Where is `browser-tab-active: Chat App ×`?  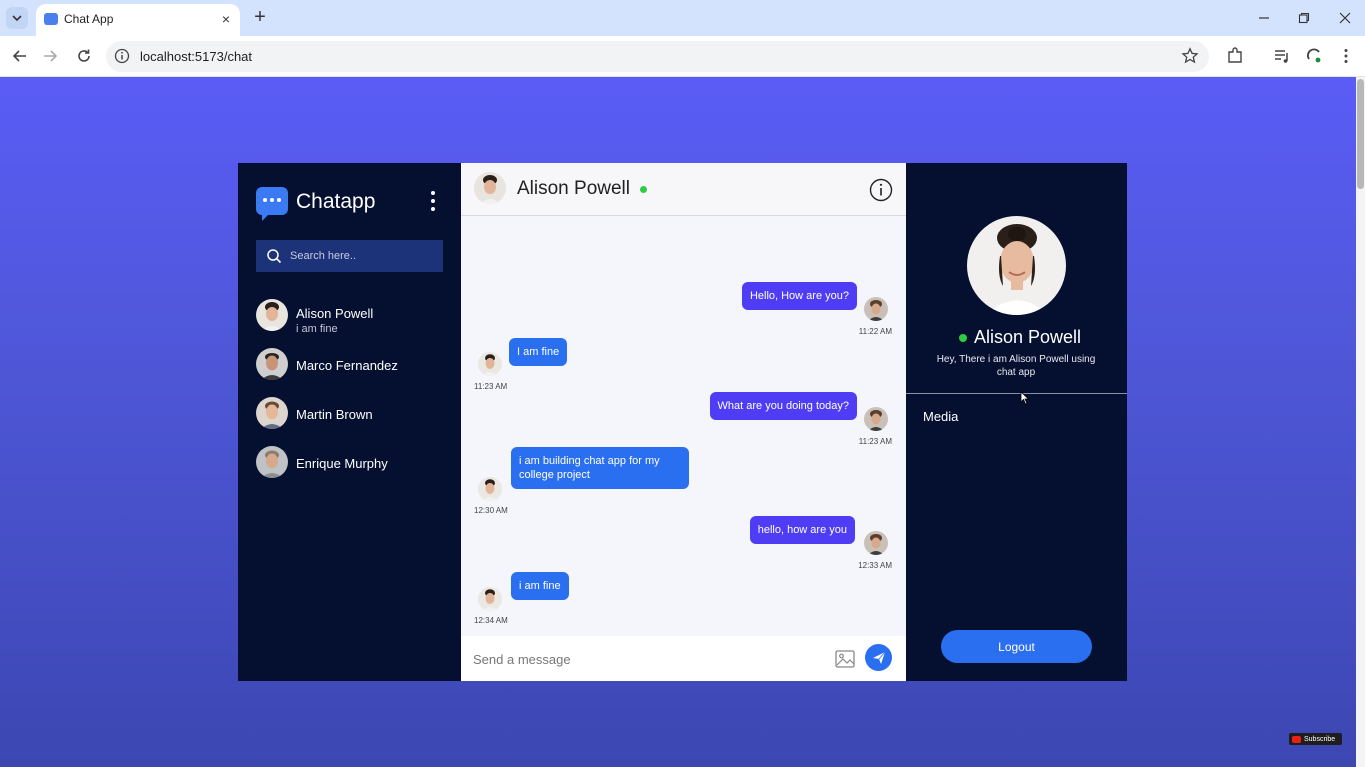
browser-tab-active: Chat App × is located at coordinates (138, 20).